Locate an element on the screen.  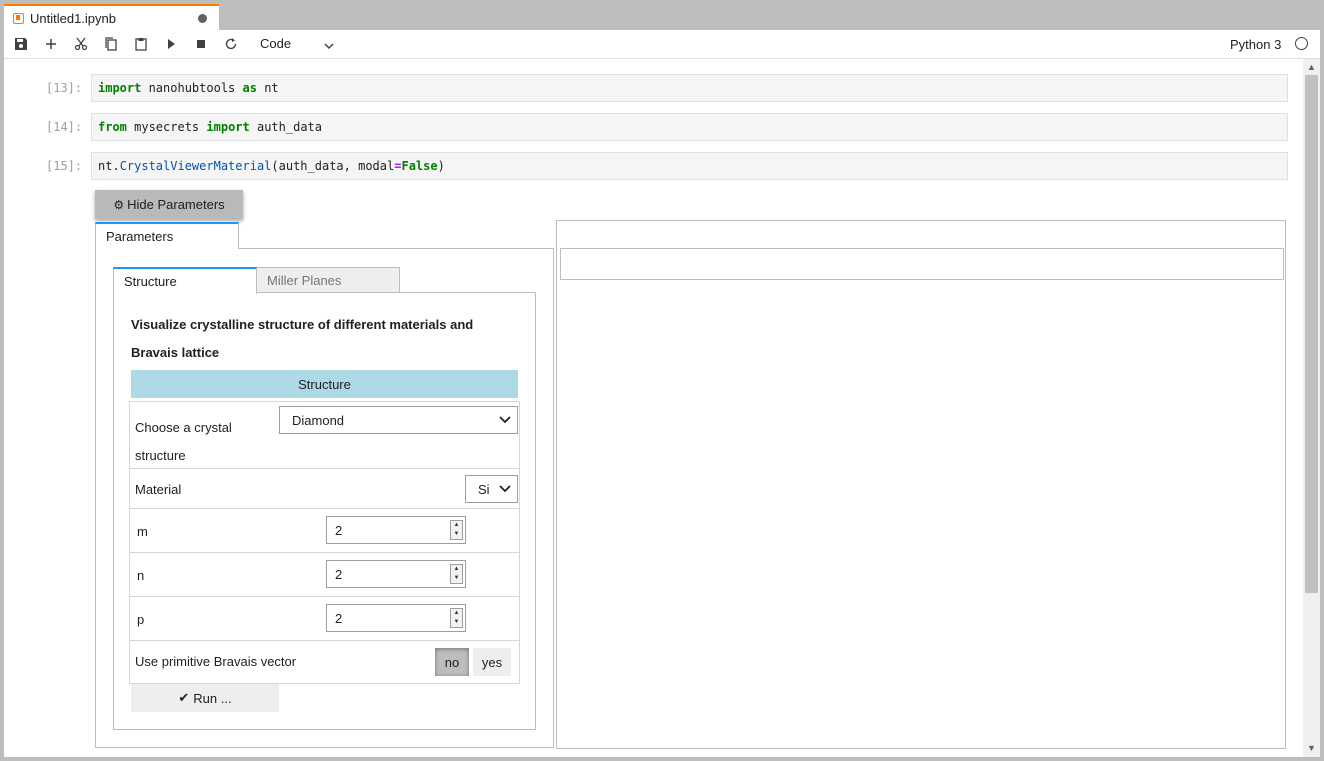
interrupt-kernel-button is located at coordinates (201, 44).